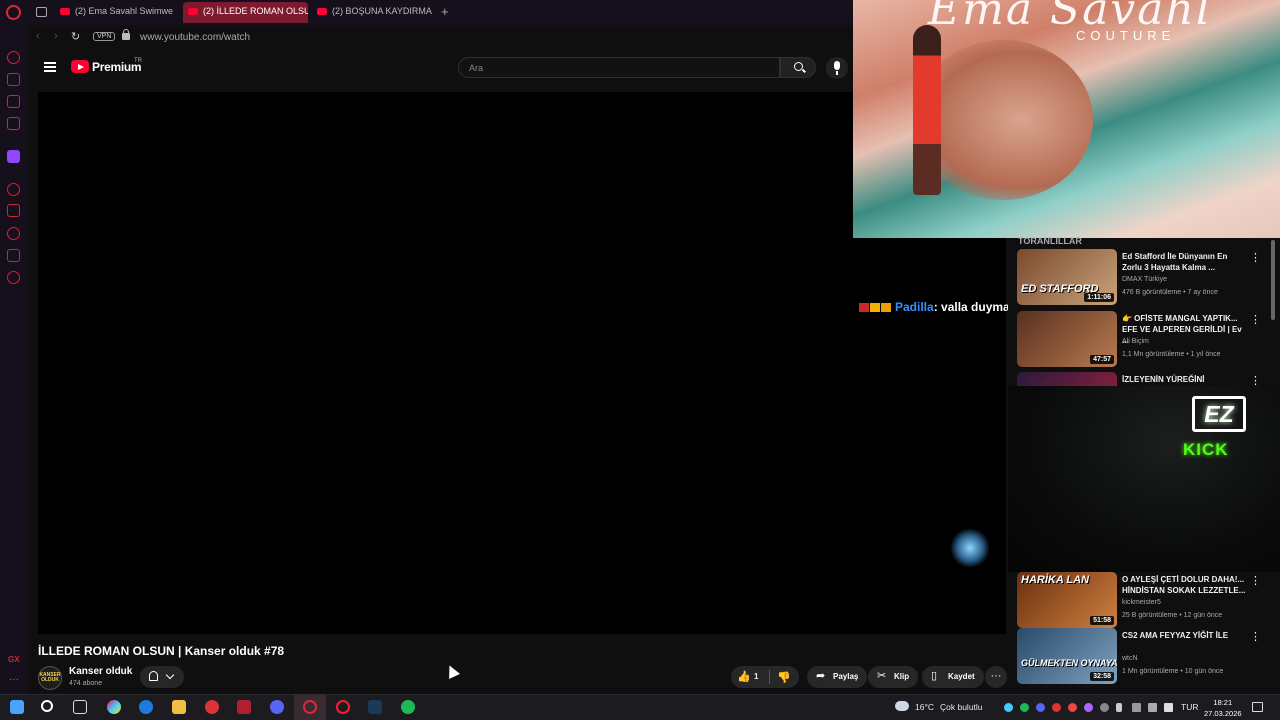 Image resolution: width=1280 pixels, height=720 pixels. I want to click on player-icon, so click(13, 189).